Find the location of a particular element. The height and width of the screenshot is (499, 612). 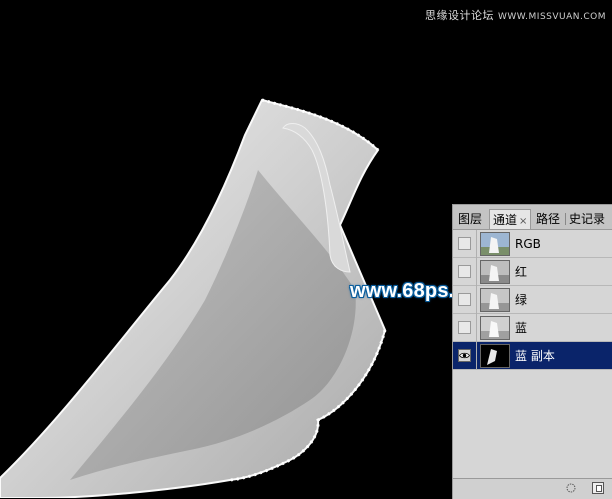

tab-channels-label: 通道 is located at coordinates (505, 220).